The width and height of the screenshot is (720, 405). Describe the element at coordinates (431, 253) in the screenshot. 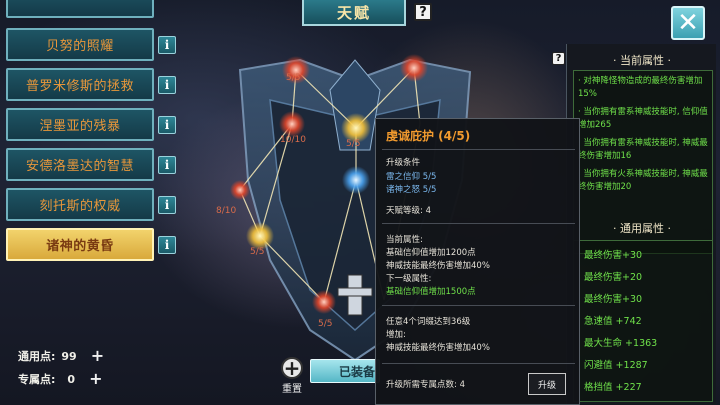

I see `current-effect-item: 基础信仰值增加1200点` at that location.